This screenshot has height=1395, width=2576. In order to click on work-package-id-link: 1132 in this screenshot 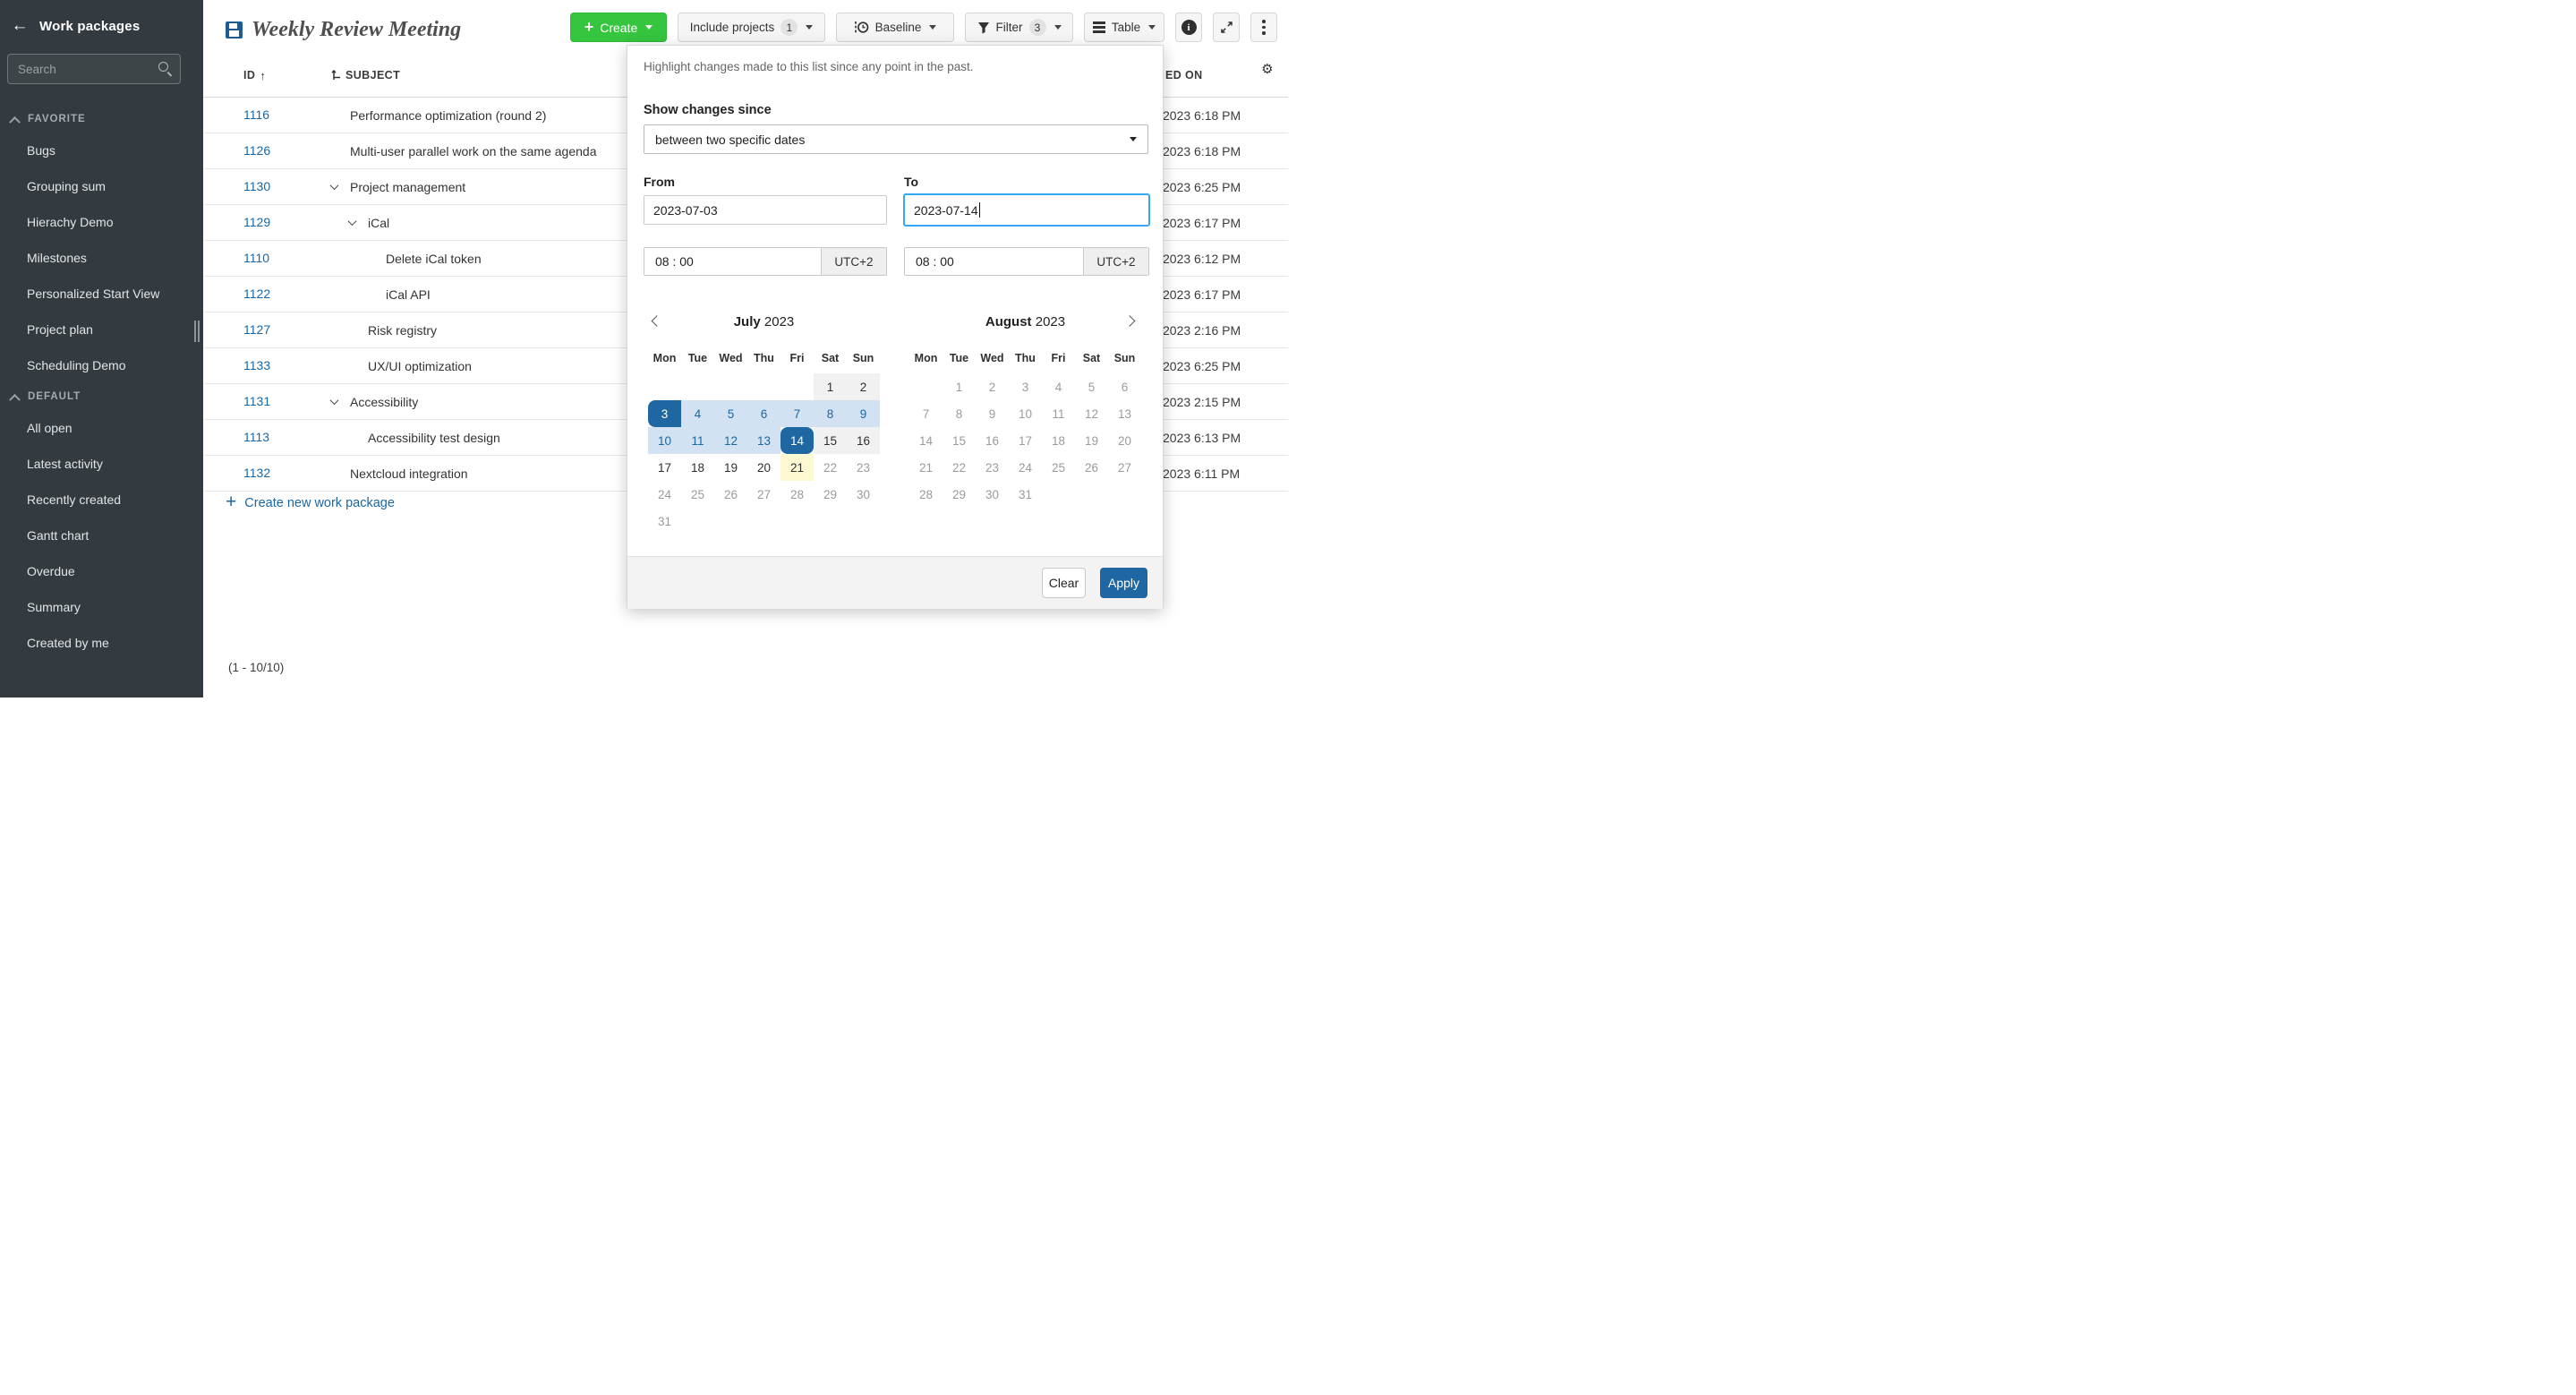, I will do `click(256, 473)`.